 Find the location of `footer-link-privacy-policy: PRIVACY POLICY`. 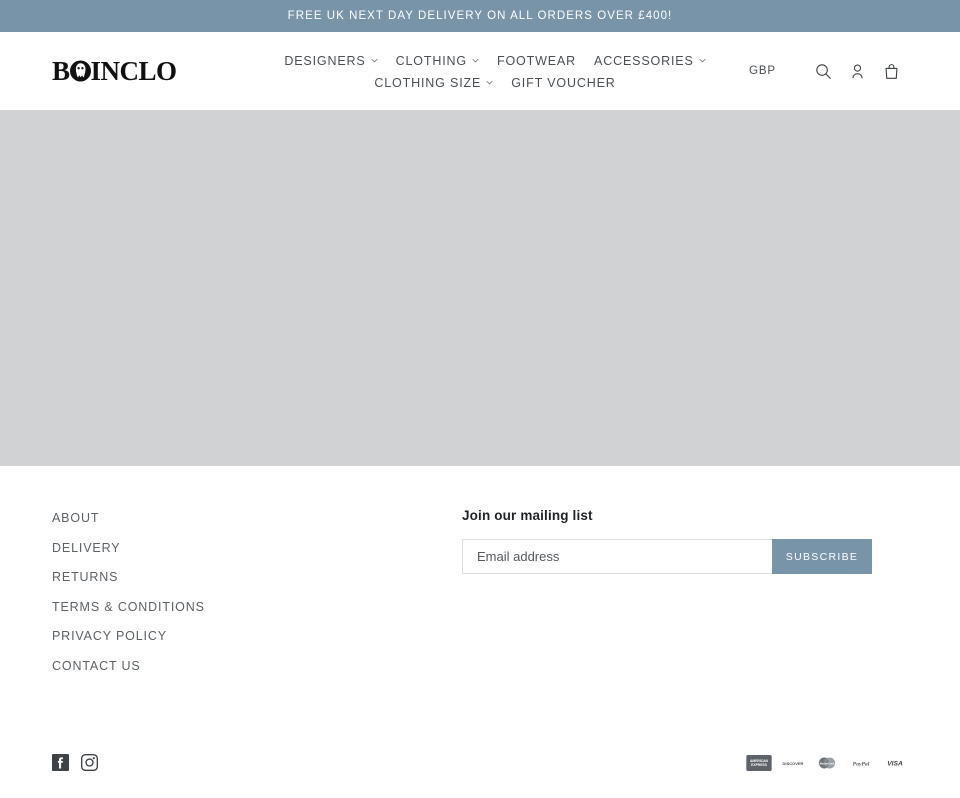

footer-link-privacy-policy: PRIVACY POLICY is located at coordinates (109, 636).